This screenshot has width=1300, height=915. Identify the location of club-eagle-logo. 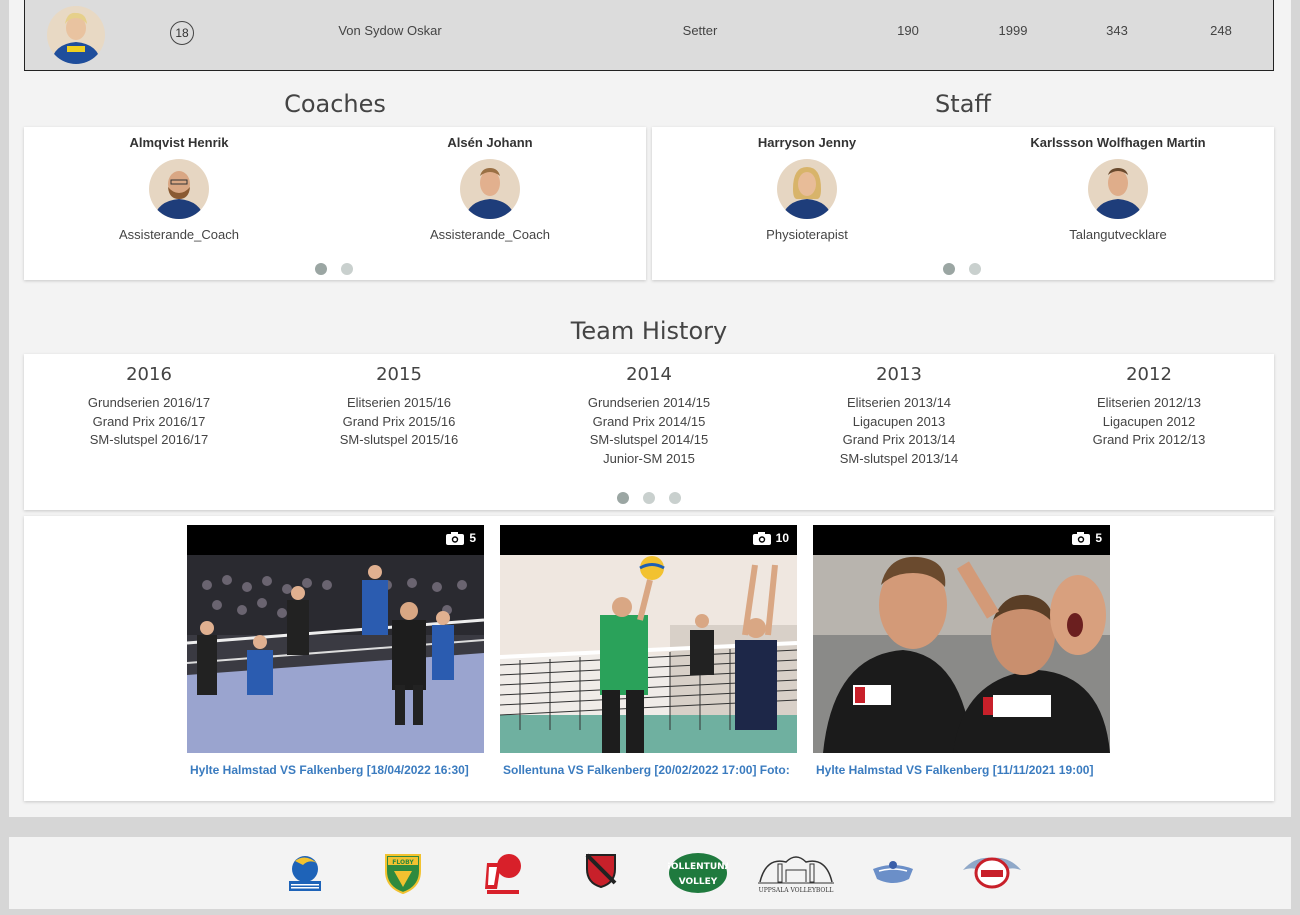
(992, 875).